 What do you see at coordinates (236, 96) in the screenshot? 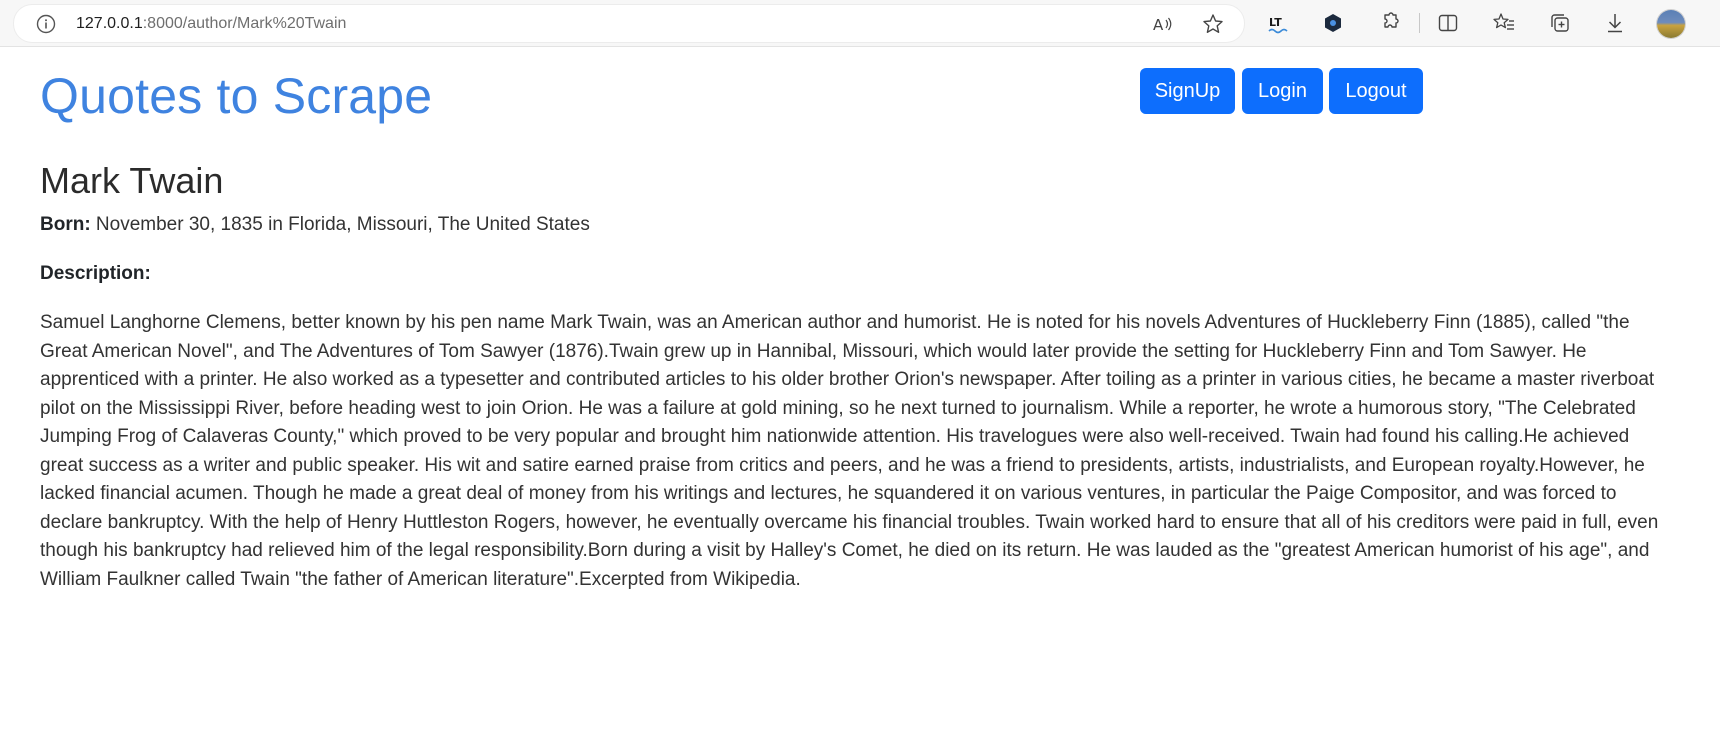
I see `site-title-link: Quotes to Scrape` at bounding box center [236, 96].